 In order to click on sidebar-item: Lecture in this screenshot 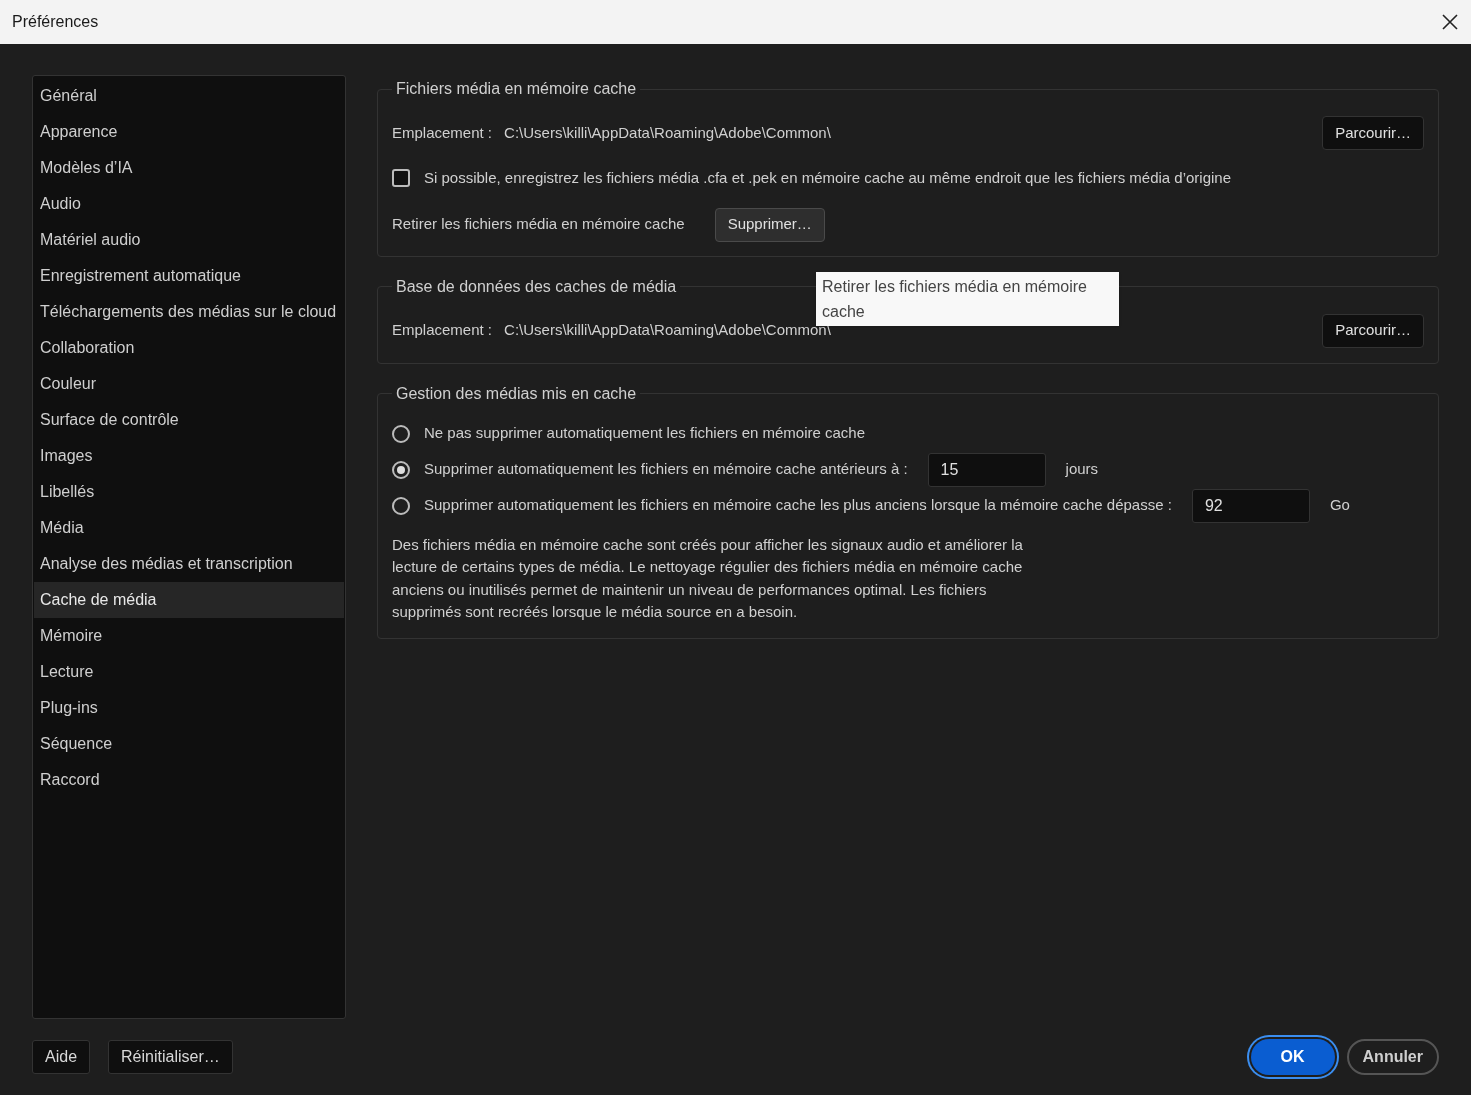, I will do `click(189, 672)`.